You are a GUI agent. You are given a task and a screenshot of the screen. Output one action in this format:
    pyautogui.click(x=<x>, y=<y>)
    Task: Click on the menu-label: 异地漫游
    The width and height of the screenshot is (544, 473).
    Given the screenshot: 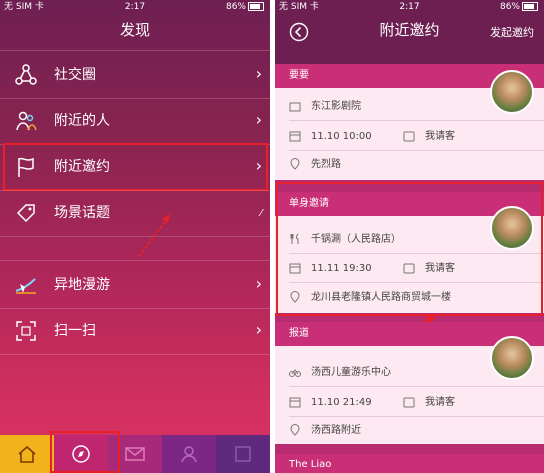 What is the action you would take?
    pyautogui.click(x=82, y=285)
    